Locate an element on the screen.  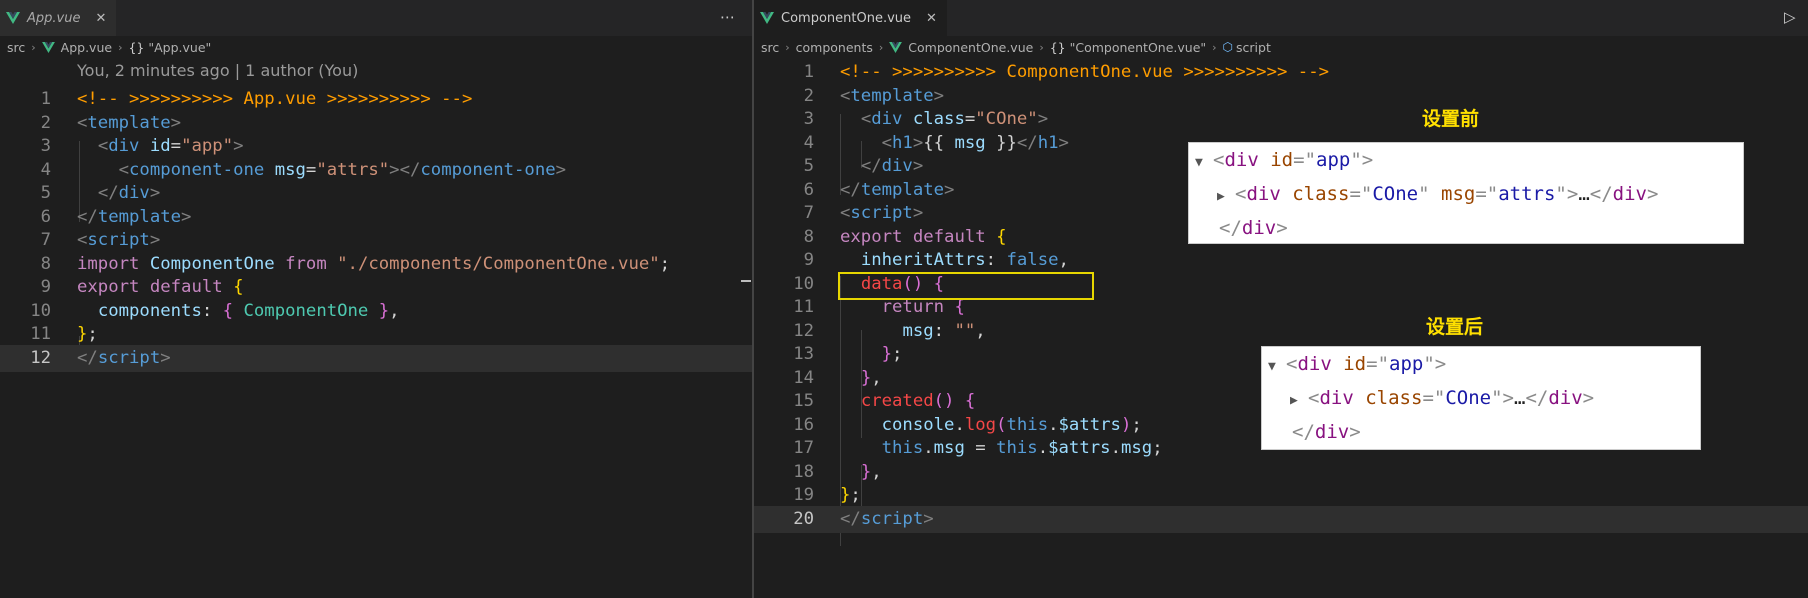
cube-icon: ⬡ is located at coordinates (1228, 47).